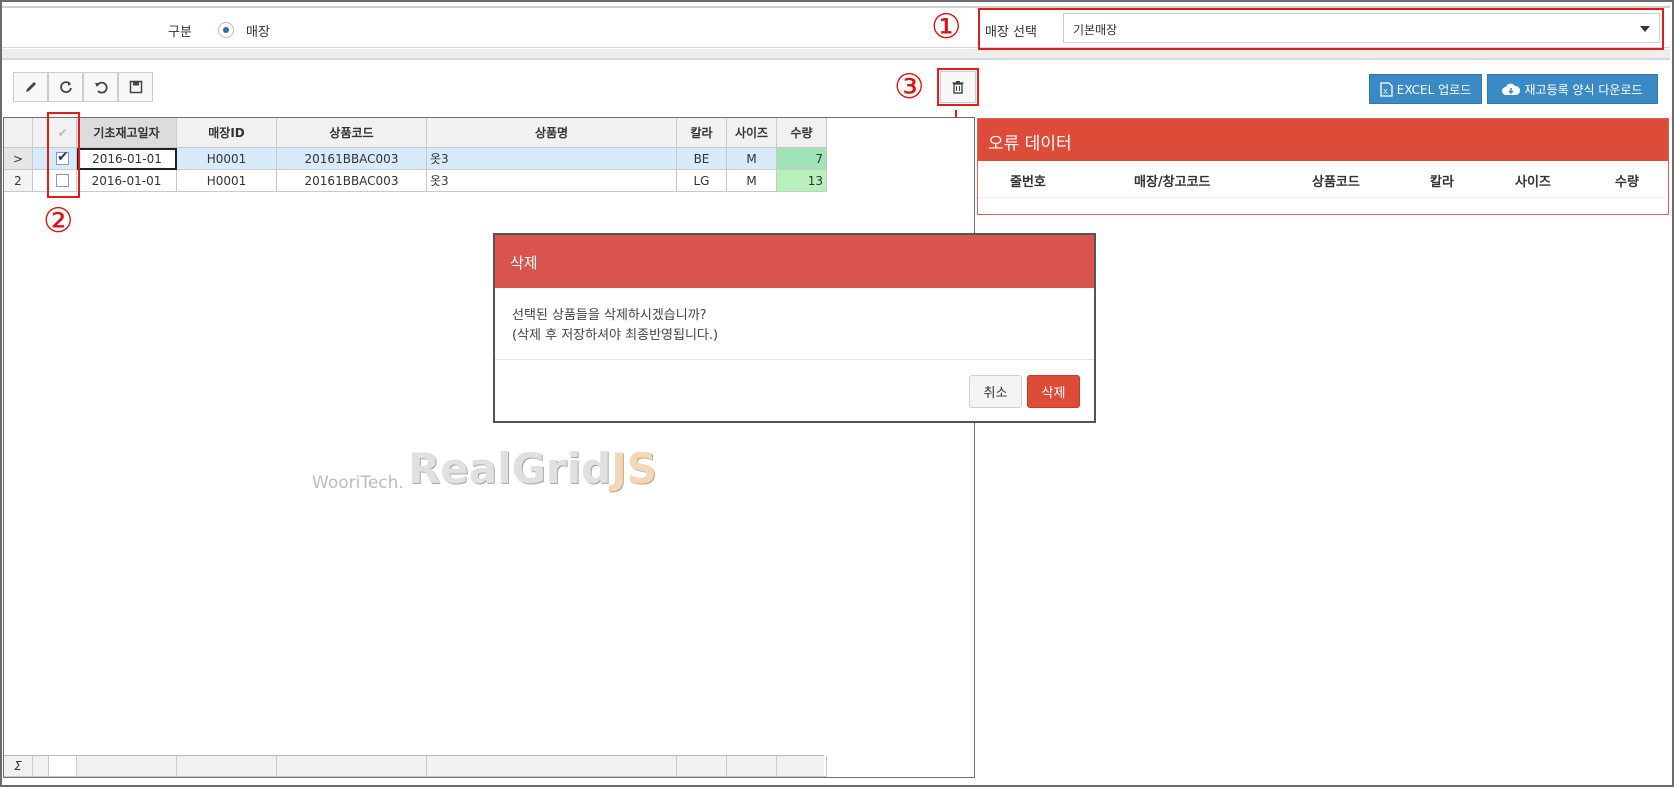 Image resolution: width=1674 pixels, height=787 pixels. Describe the element at coordinates (509, 468) in the screenshot. I see `watermark-product: RealGrid` at that location.